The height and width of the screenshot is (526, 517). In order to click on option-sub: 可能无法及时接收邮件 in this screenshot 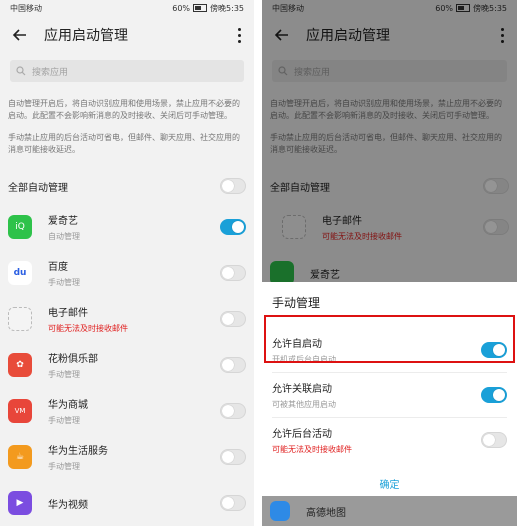, I will do `click(312, 449)`.